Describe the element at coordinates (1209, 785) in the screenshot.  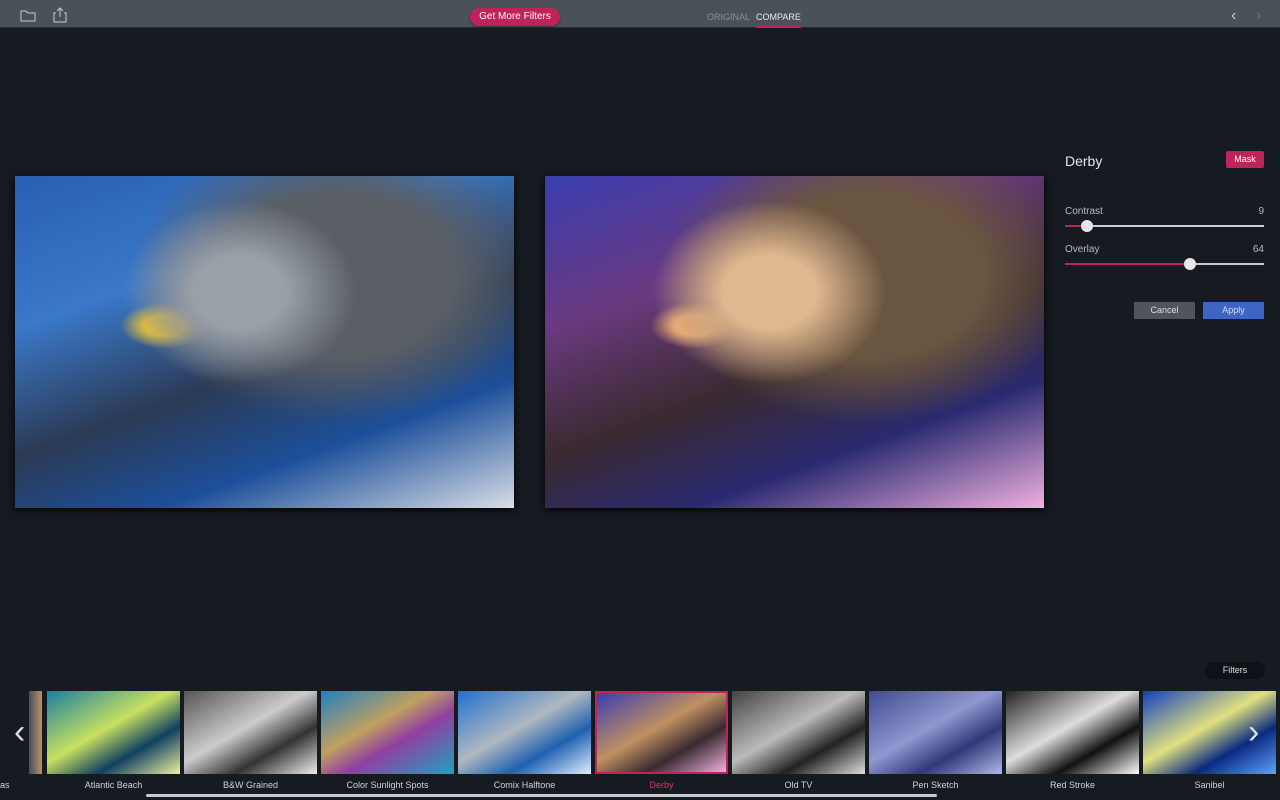
I see `filter-label: Sanibel` at that location.